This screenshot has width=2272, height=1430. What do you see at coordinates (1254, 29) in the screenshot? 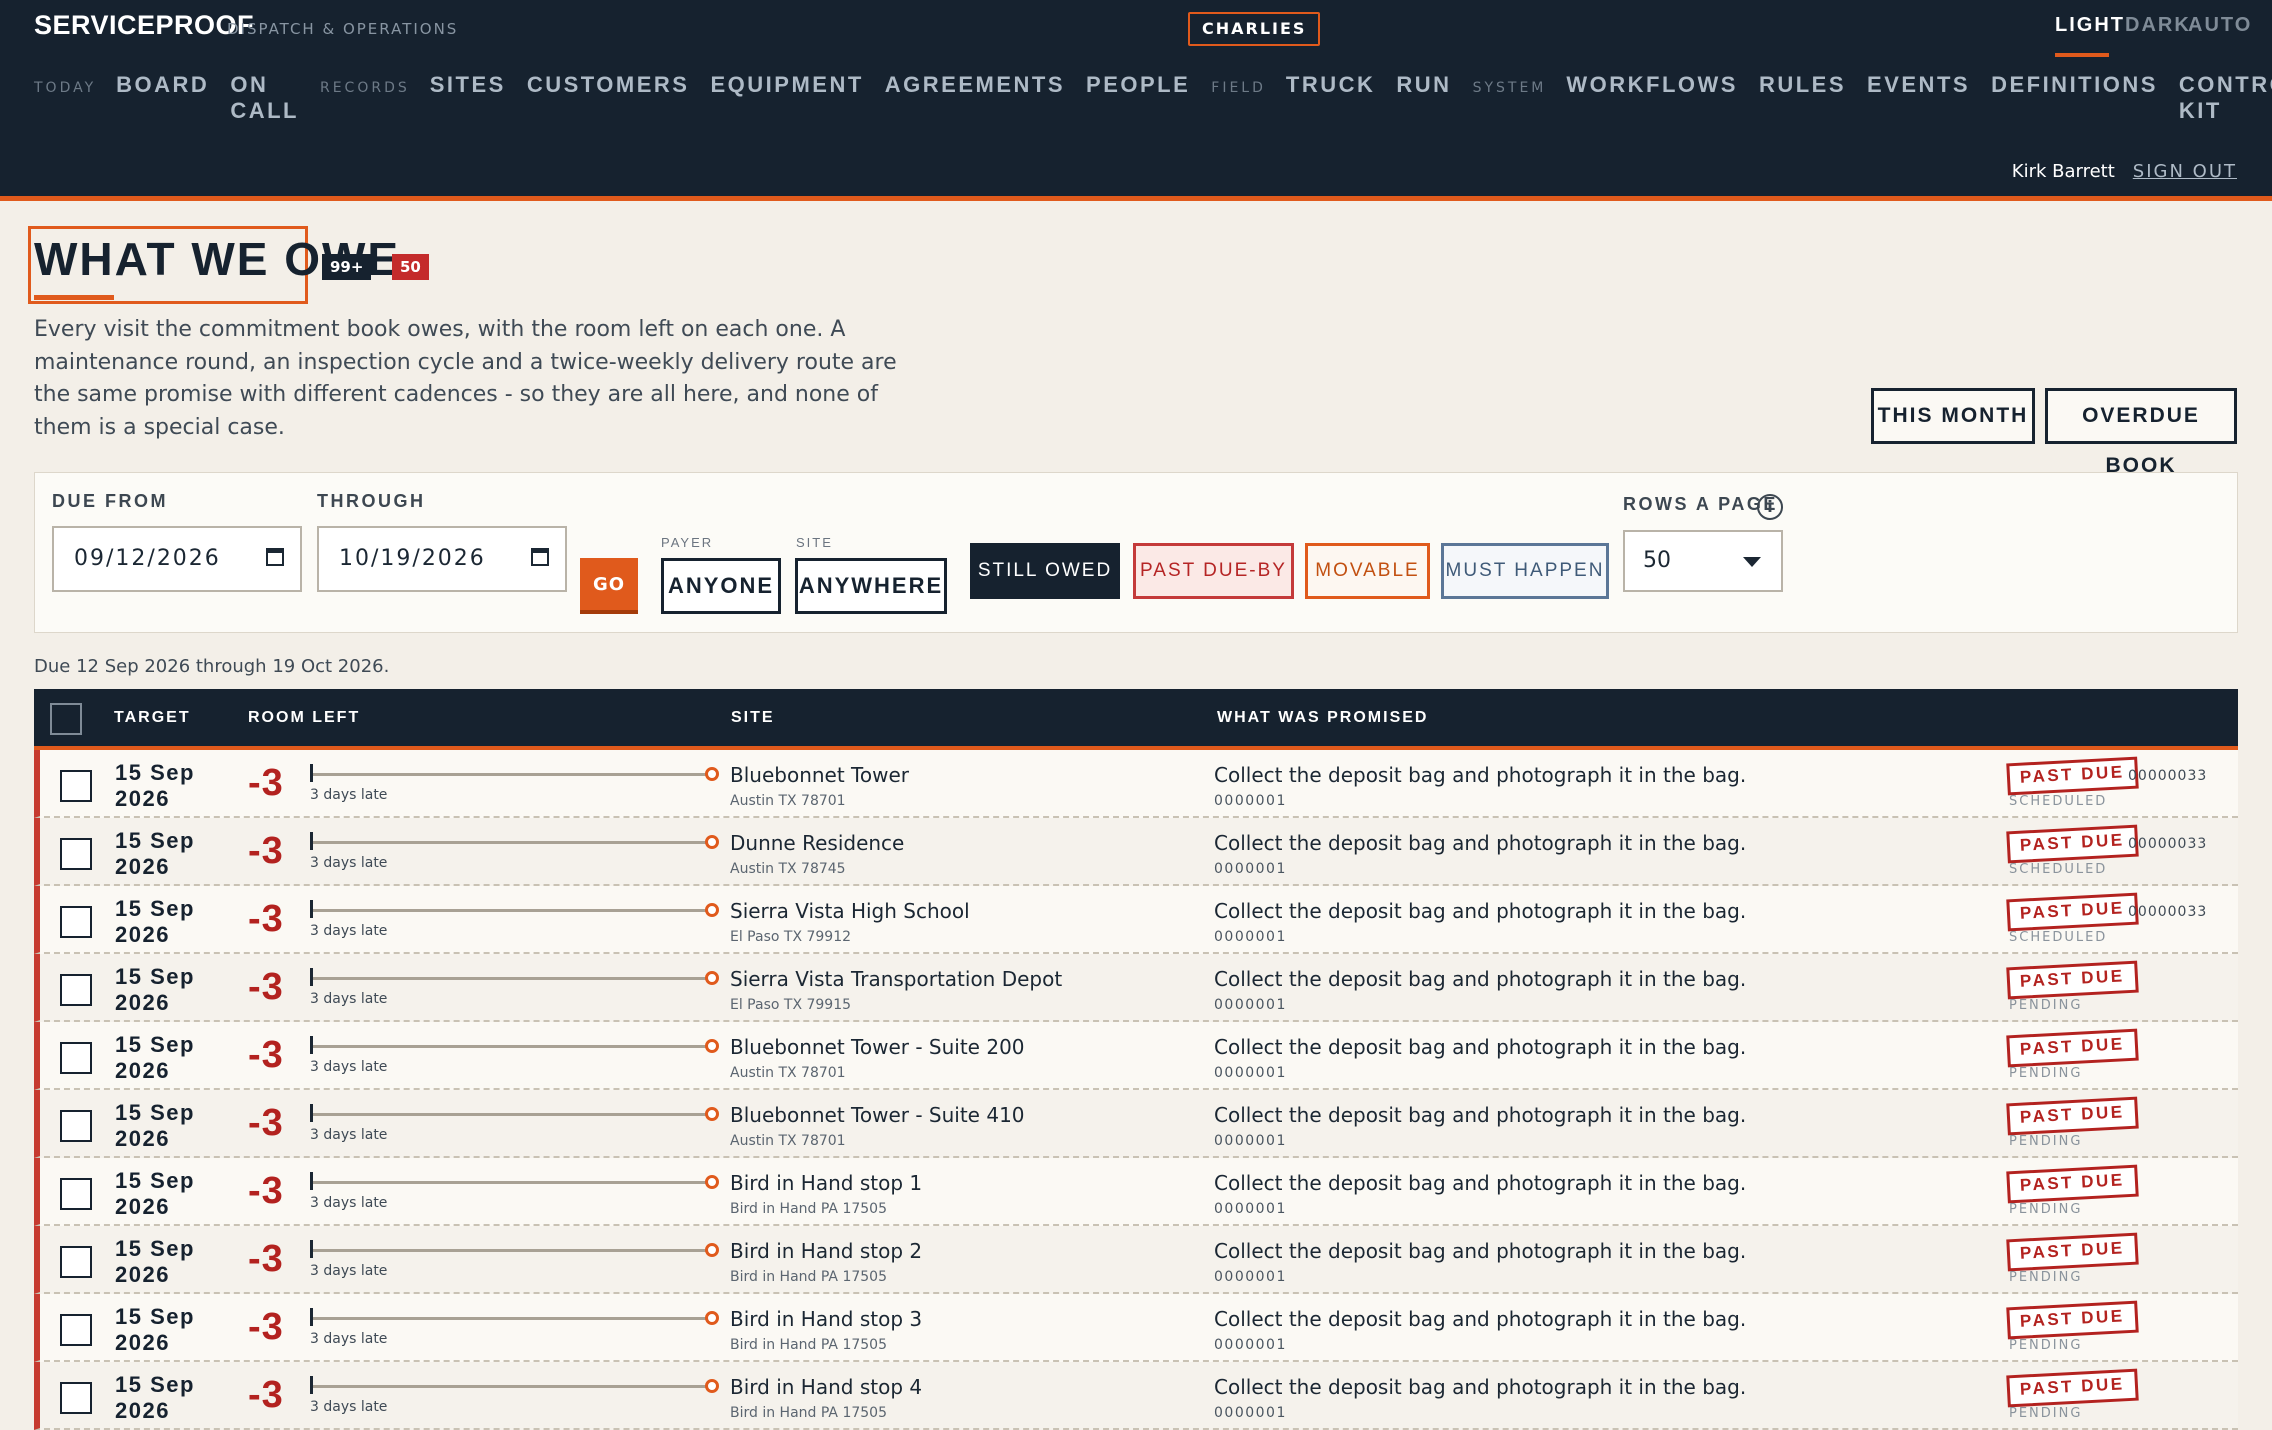
I see `org-switcher: CHARLIES` at bounding box center [1254, 29].